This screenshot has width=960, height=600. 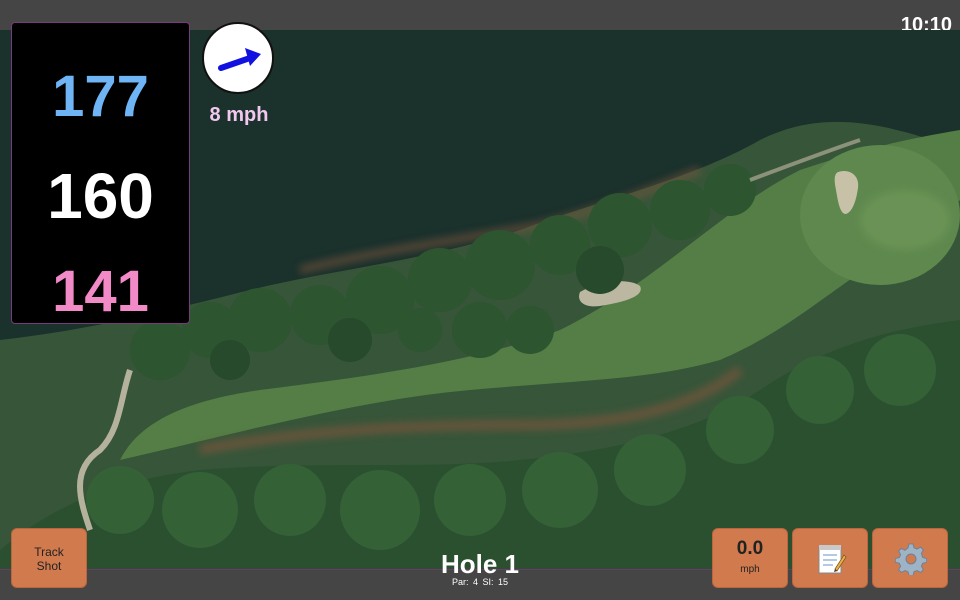 I want to click on yardage-panel: 177 160 141, so click(x=100, y=173).